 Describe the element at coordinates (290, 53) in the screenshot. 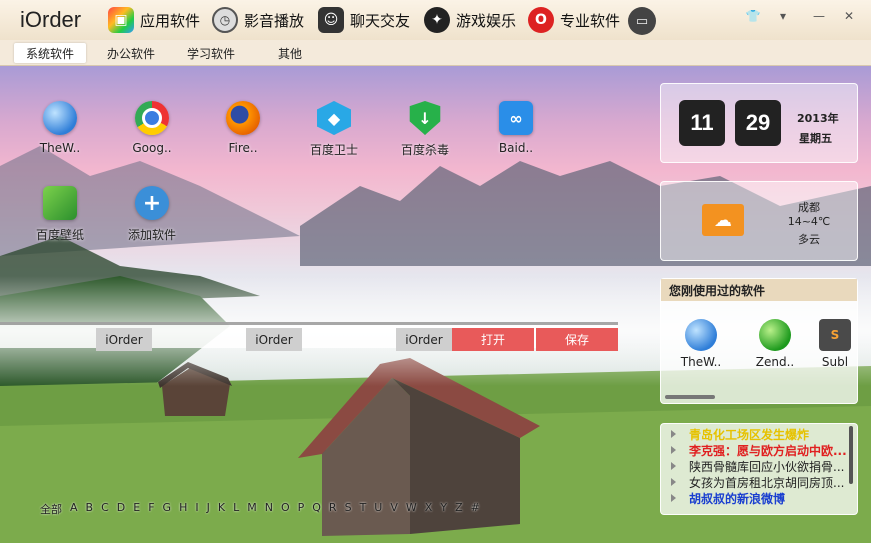

I see `tab-other: 其他` at that location.